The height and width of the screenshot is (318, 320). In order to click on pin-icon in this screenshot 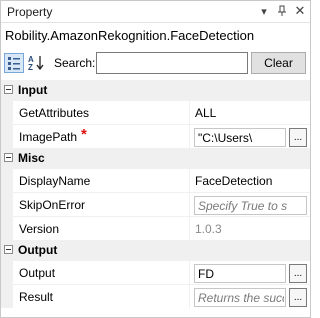, I will do `click(282, 11)`.